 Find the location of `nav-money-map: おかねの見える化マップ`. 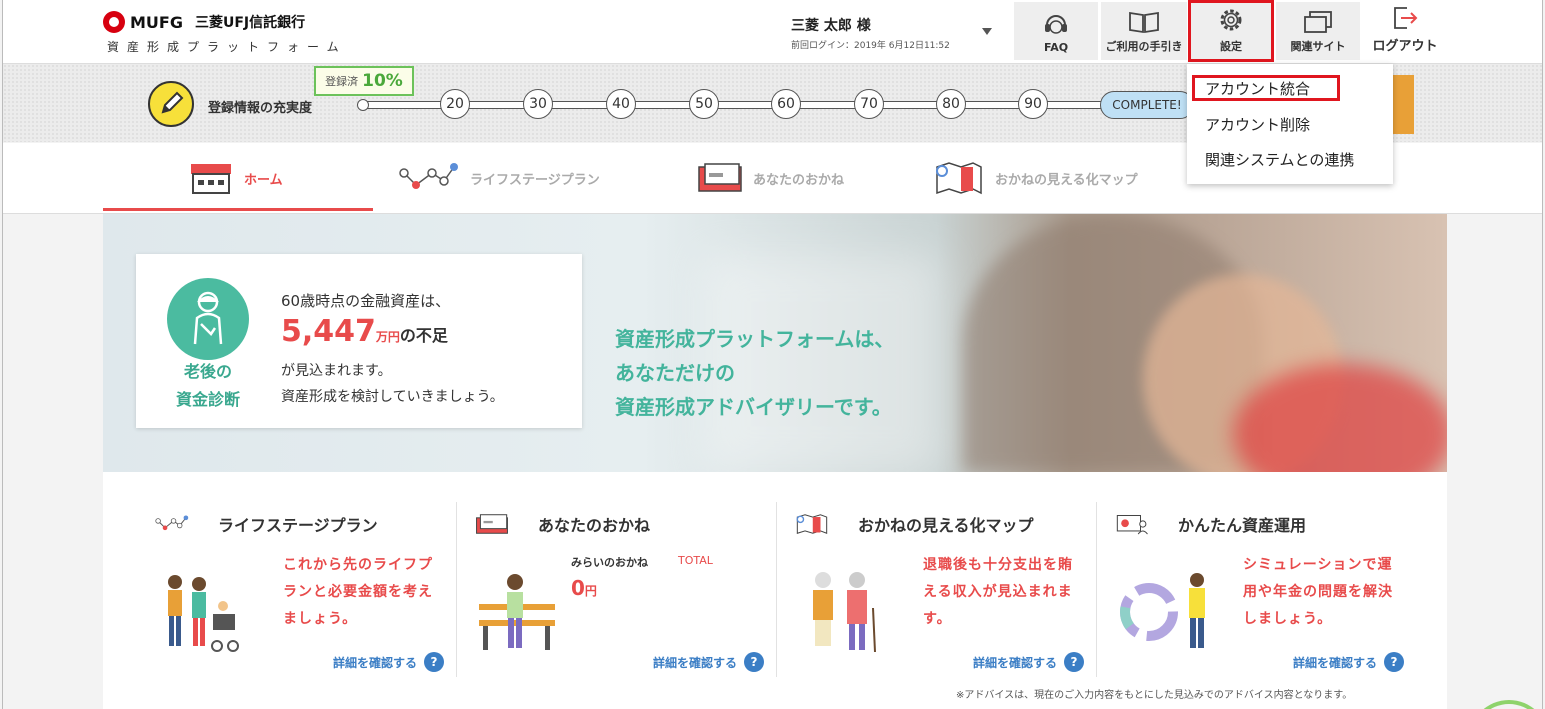

nav-money-map: おかねの見える化マップ is located at coordinates (1035, 178).